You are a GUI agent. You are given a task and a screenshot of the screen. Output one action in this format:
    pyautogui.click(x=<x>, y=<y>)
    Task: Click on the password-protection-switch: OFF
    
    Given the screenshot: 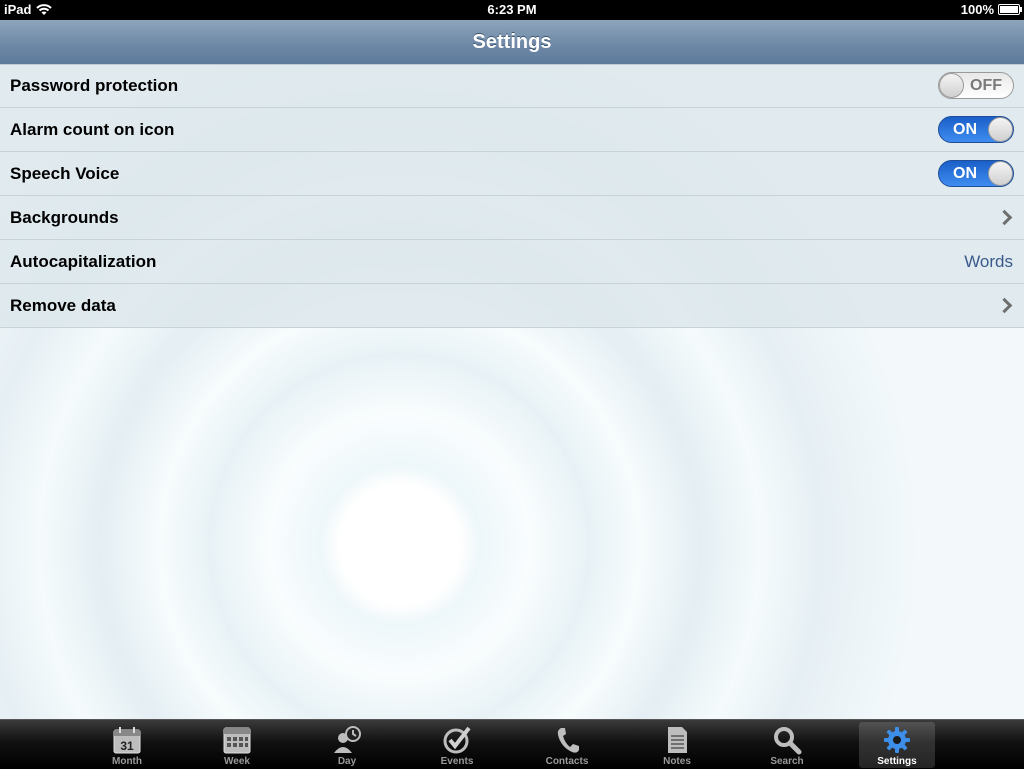 What is the action you would take?
    pyautogui.click(x=976, y=85)
    